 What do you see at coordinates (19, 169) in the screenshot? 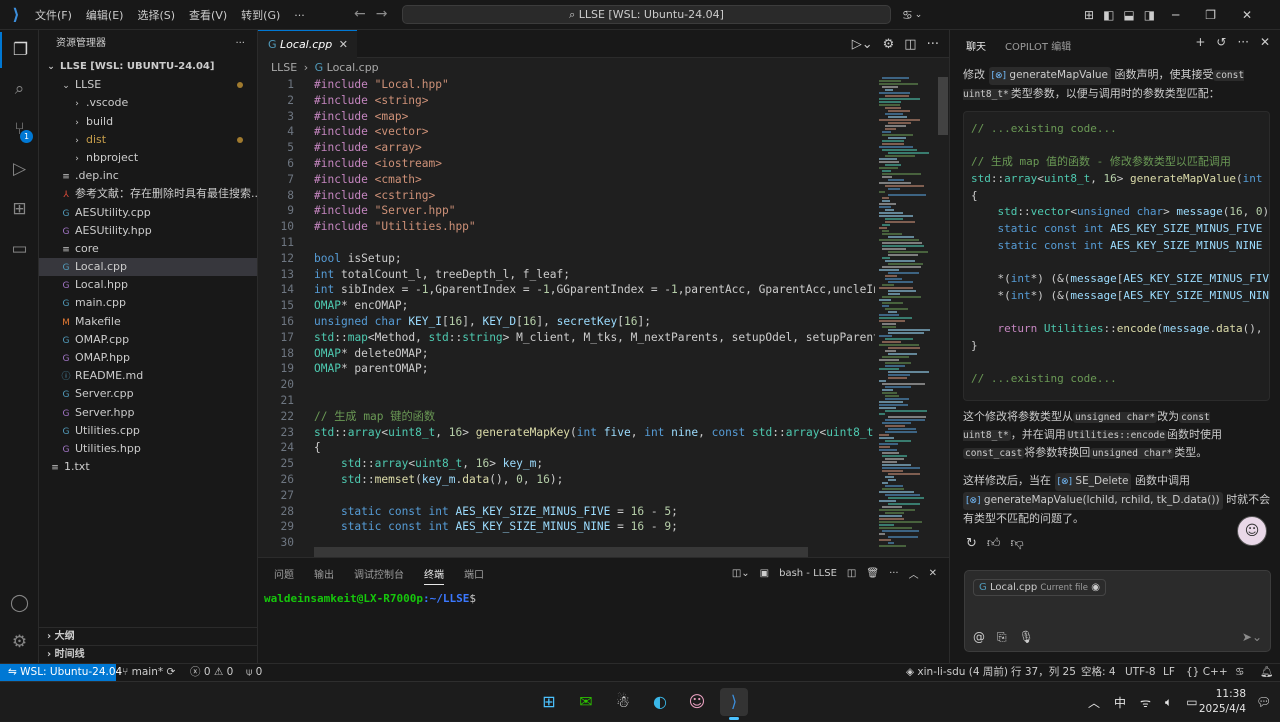
I see `run-debug-icon: ▷` at bounding box center [19, 169].